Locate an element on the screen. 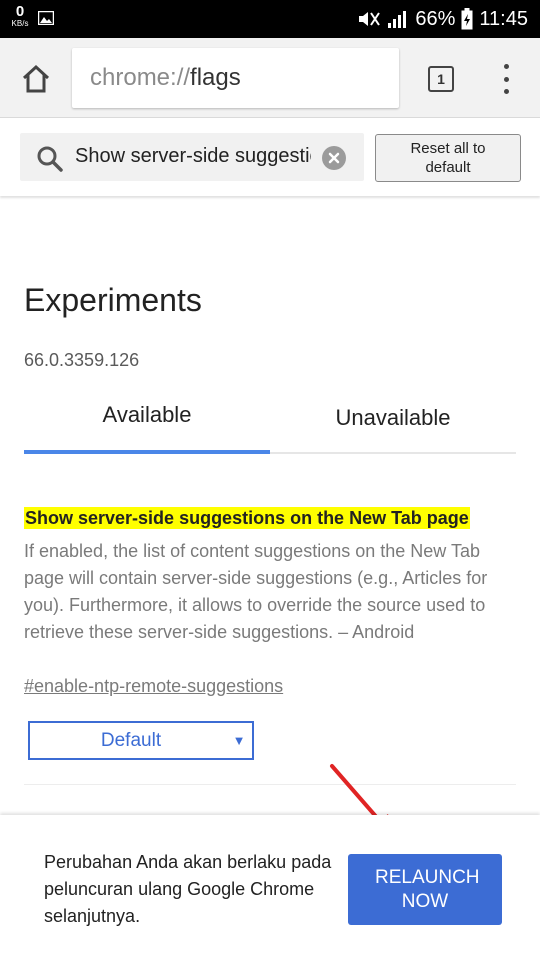  page-title: Experiments is located at coordinates (113, 300).